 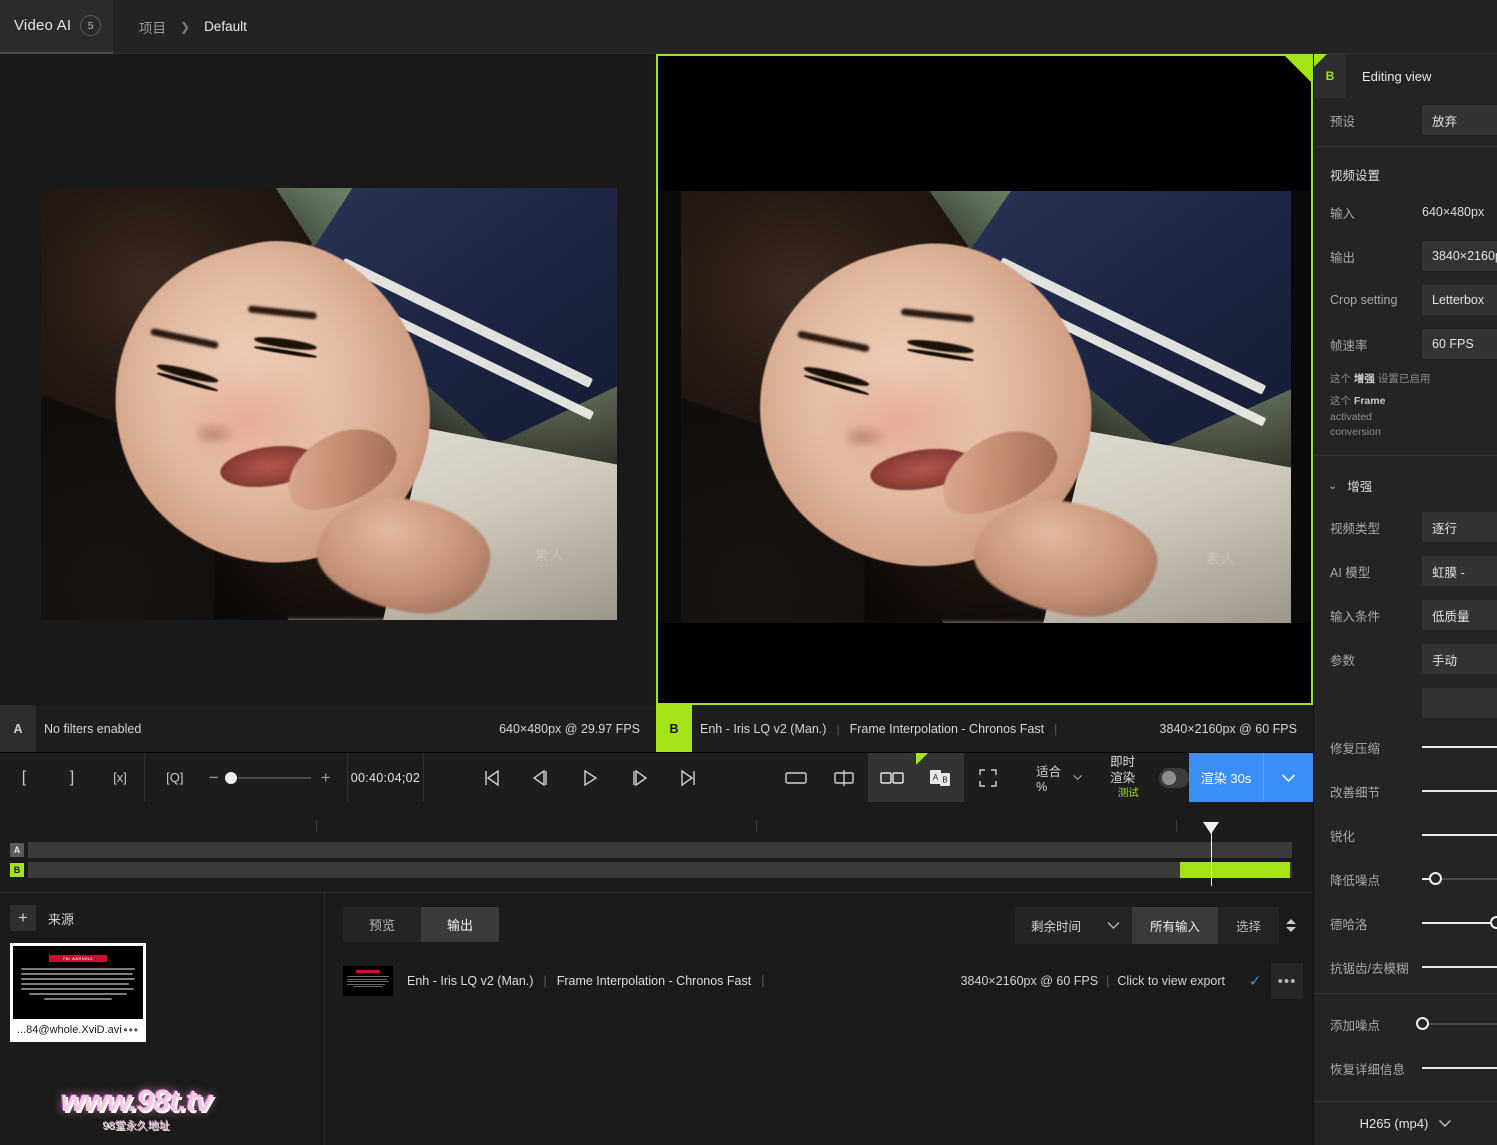 I want to click on render-dropdown-button, so click(x=1289, y=777).